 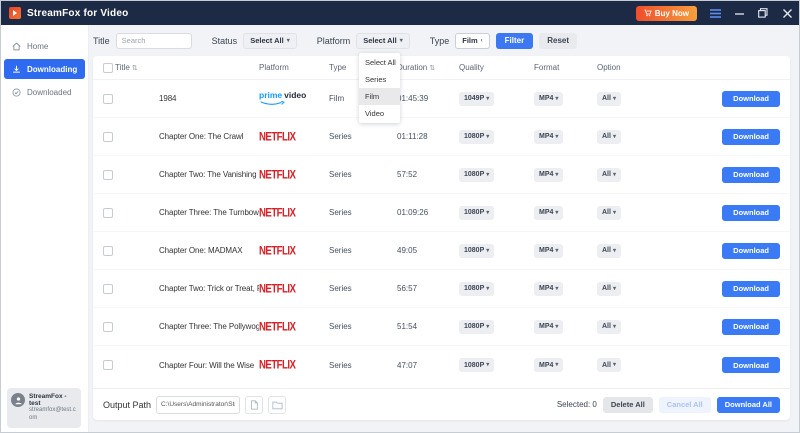 What do you see at coordinates (49, 92) in the screenshot?
I see `sidebar-item-label: Downloaded` at bounding box center [49, 92].